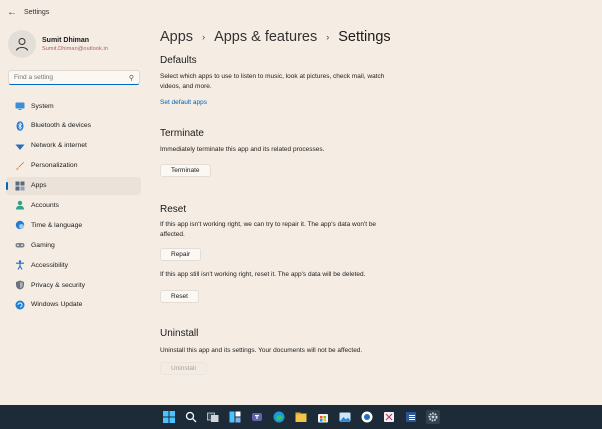 This screenshot has width=602, height=429. I want to click on shield-icon, so click(20, 285).